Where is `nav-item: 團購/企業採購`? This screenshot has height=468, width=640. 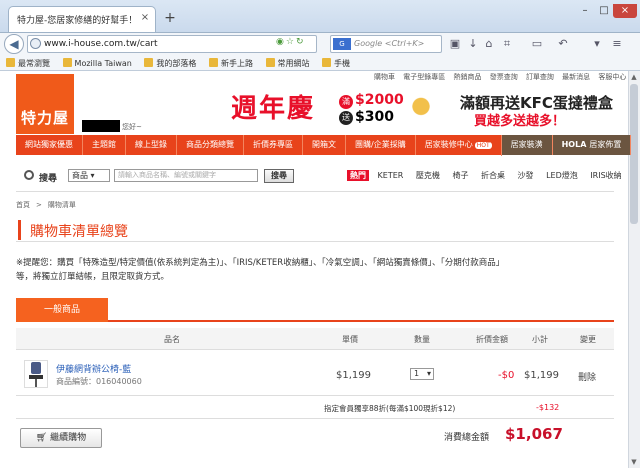
nav-item: 團購/企業採購 is located at coordinates (381, 145).